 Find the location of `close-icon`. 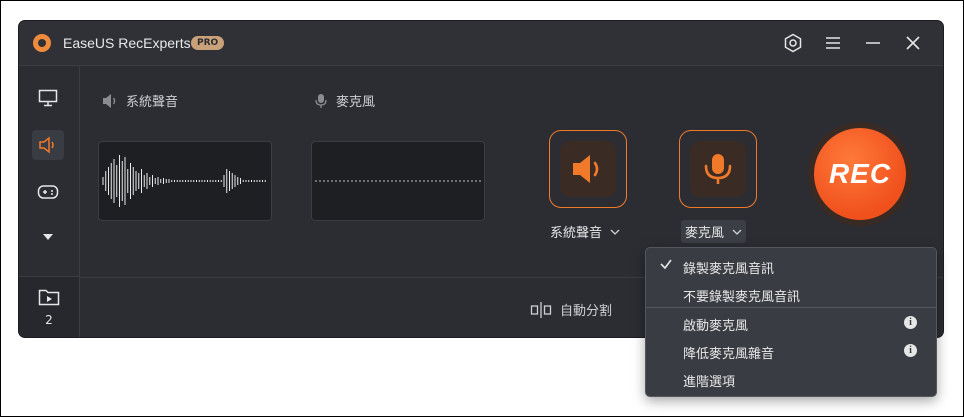

close-icon is located at coordinates (913, 43).